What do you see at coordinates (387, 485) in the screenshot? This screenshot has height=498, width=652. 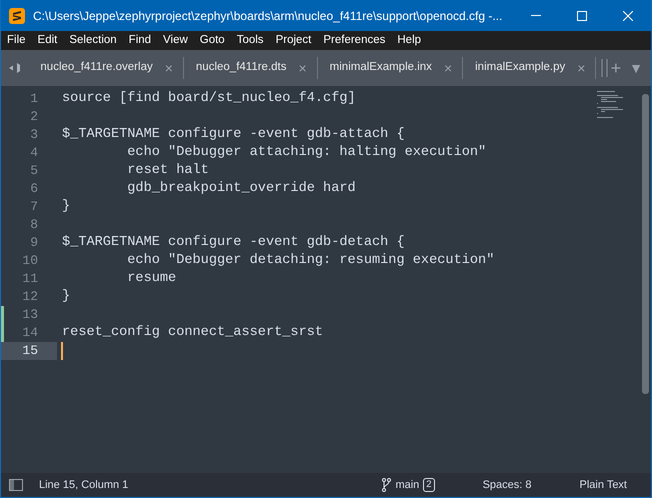 I see `branch-icon` at bounding box center [387, 485].